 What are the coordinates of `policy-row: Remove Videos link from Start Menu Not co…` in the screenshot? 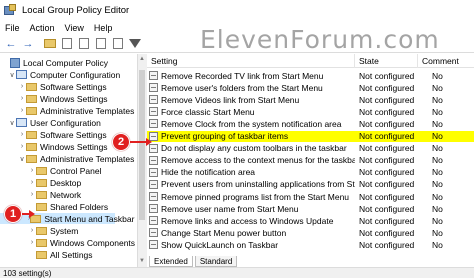 It's located at (310, 99).